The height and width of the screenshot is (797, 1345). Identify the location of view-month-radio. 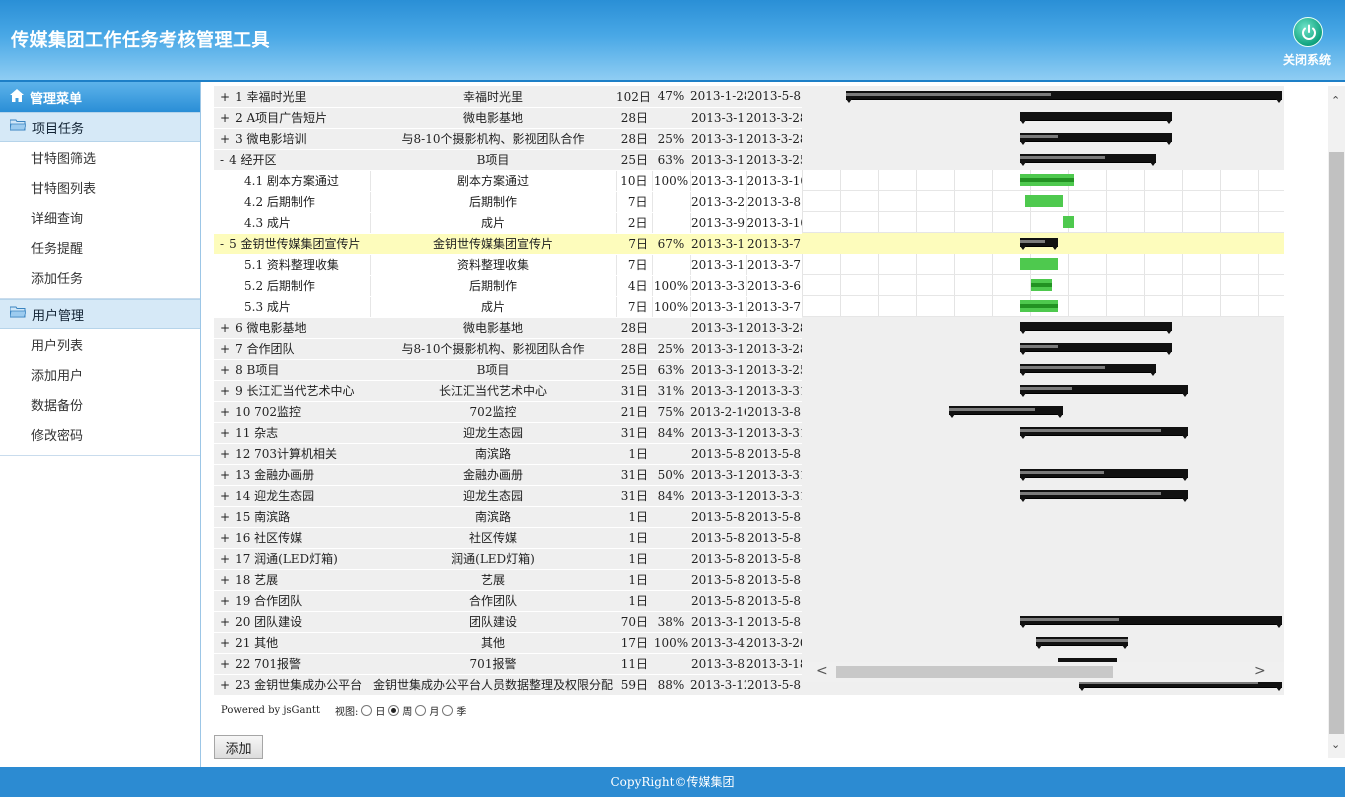
(421, 710).